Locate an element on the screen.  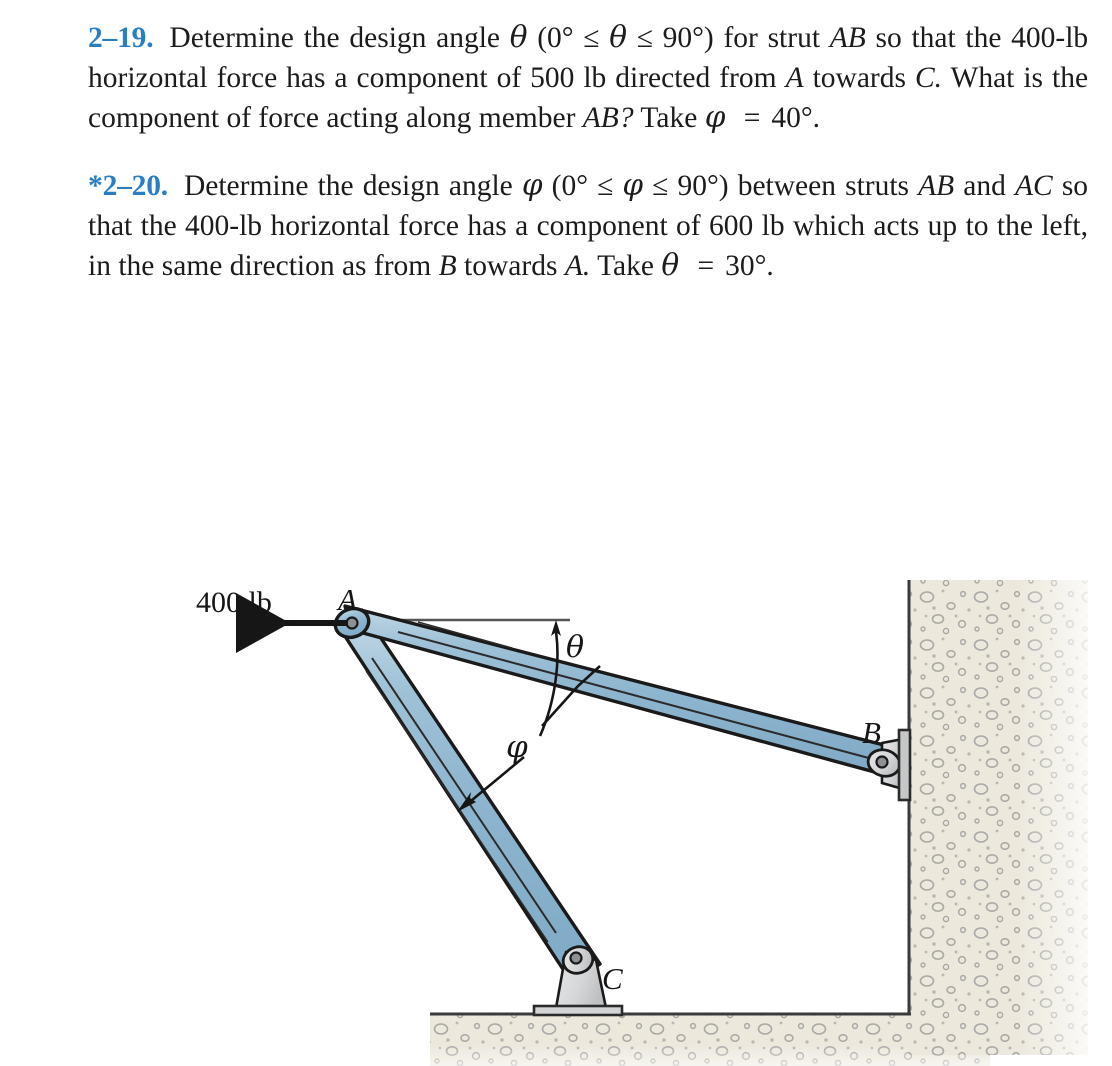
joint-c-base-plate is located at coordinates (578, 1010).